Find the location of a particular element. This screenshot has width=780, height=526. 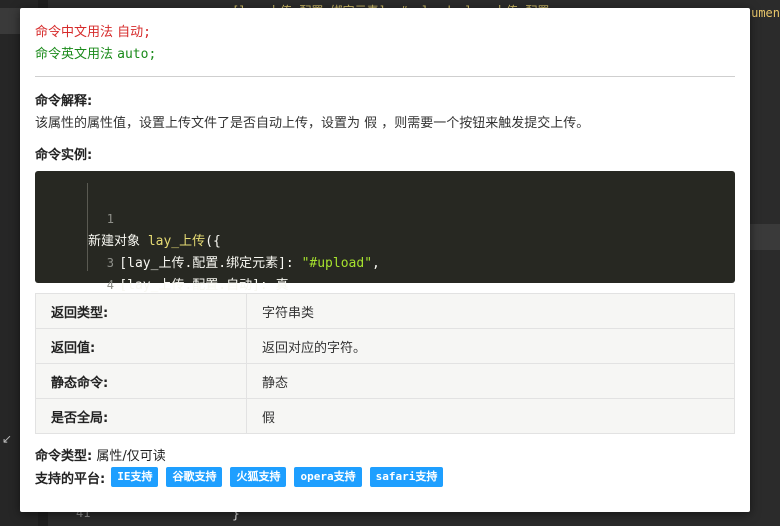

table-row: 返回值: 返回对应的字符。 is located at coordinates (385, 346).